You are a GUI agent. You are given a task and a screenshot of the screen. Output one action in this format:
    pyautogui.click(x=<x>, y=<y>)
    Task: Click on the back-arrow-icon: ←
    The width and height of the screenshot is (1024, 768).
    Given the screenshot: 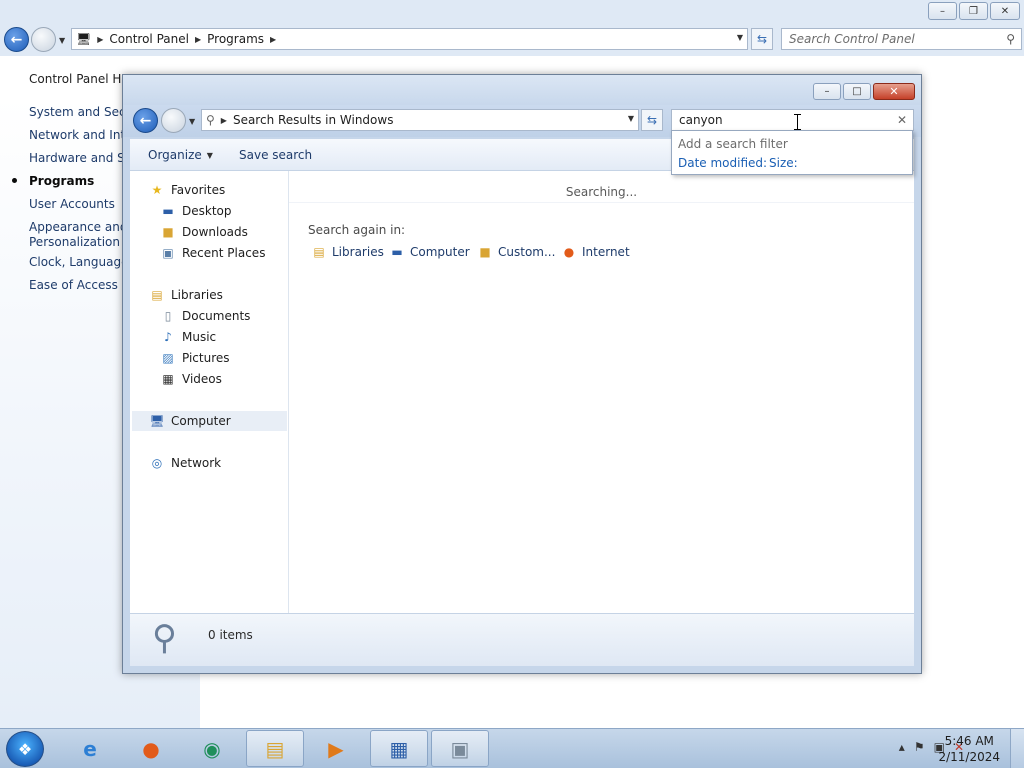 What is the action you would take?
    pyautogui.click(x=16, y=39)
    